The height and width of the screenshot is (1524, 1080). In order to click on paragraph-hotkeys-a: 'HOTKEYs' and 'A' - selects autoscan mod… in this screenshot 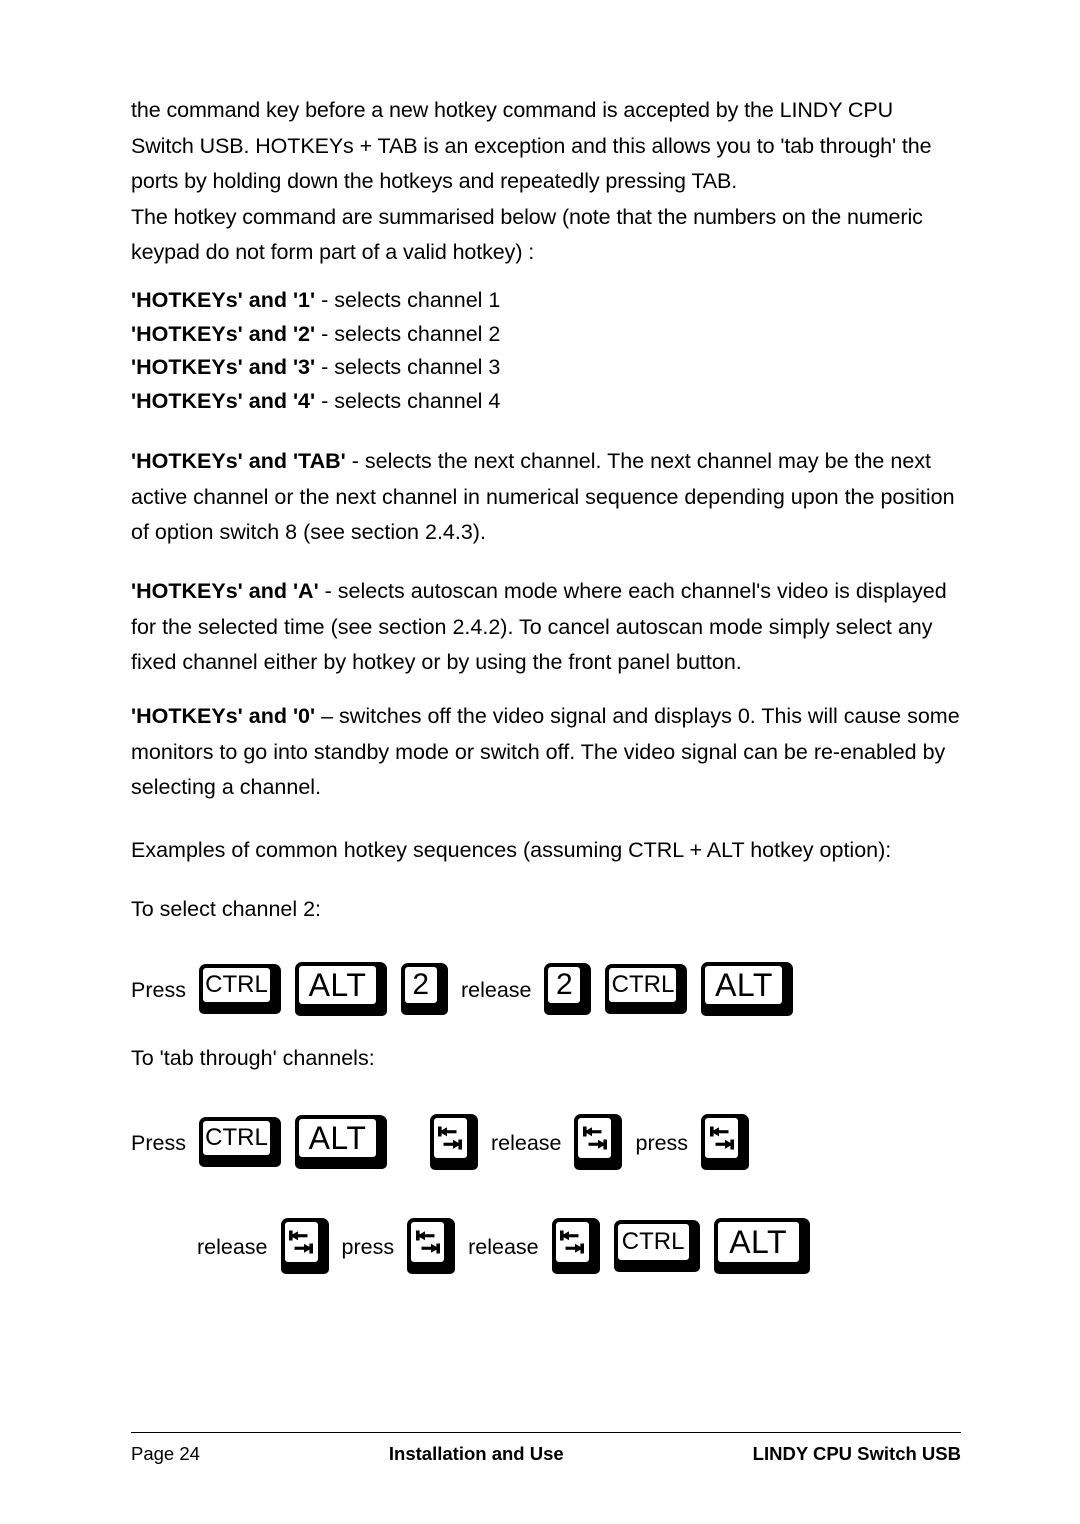, I will do `click(549, 627)`.